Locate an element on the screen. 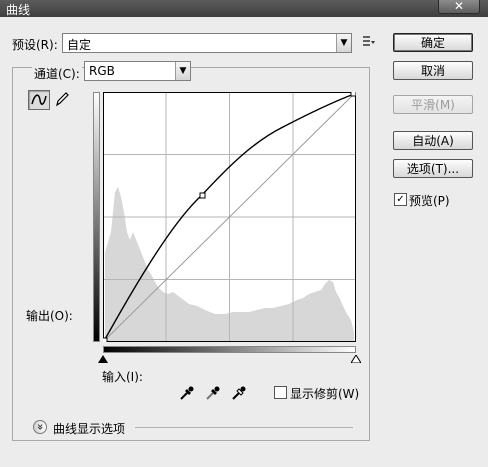  cancel-button: 取消 is located at coordinates (433, 70).